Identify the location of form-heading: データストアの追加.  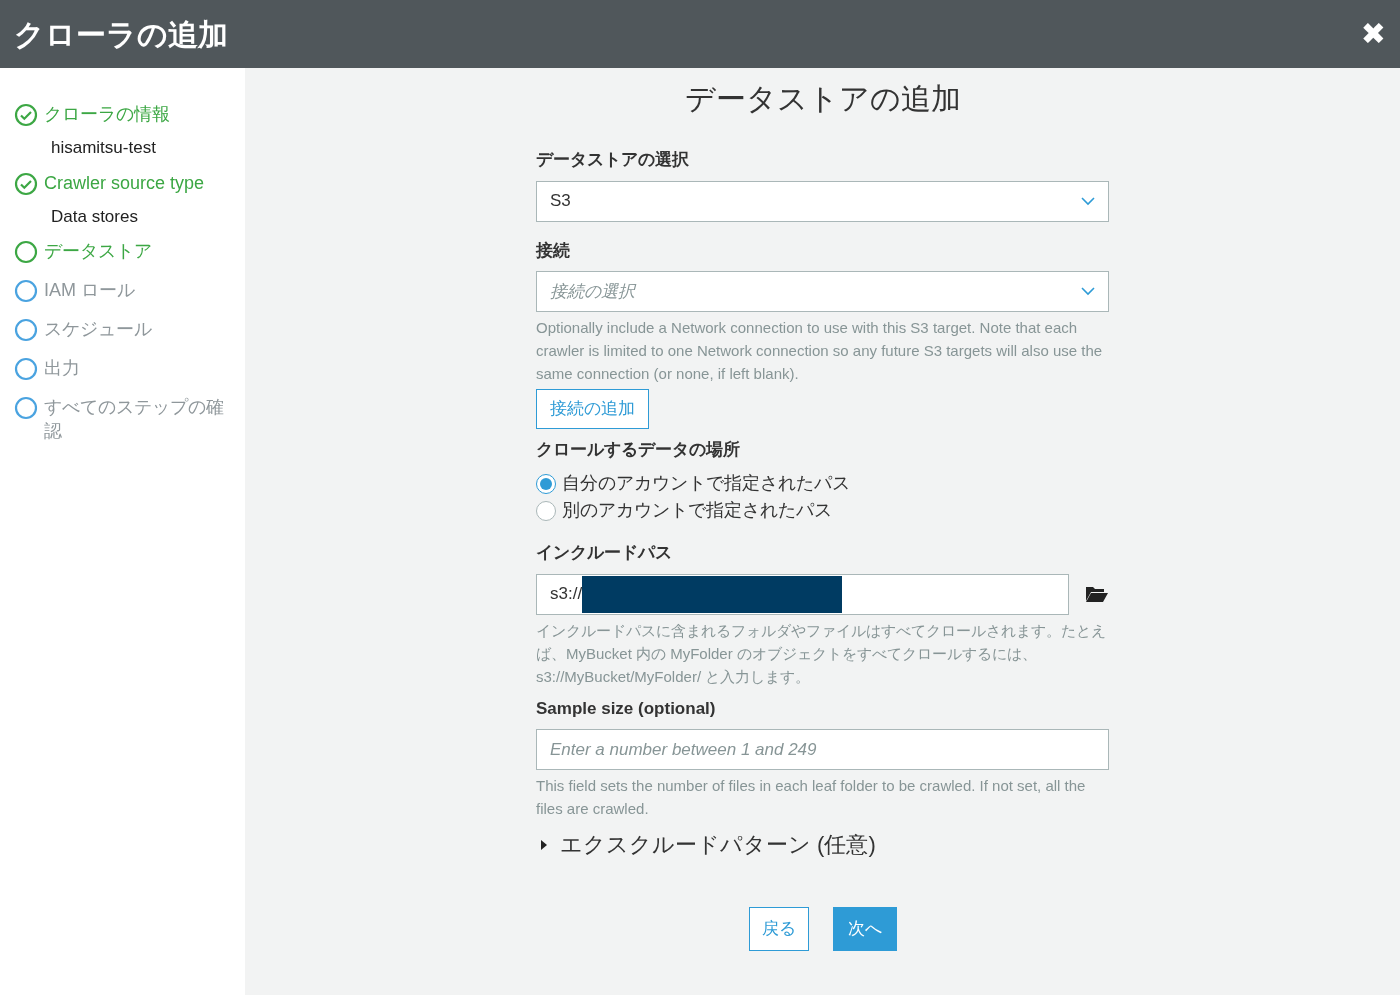
(822, 99).